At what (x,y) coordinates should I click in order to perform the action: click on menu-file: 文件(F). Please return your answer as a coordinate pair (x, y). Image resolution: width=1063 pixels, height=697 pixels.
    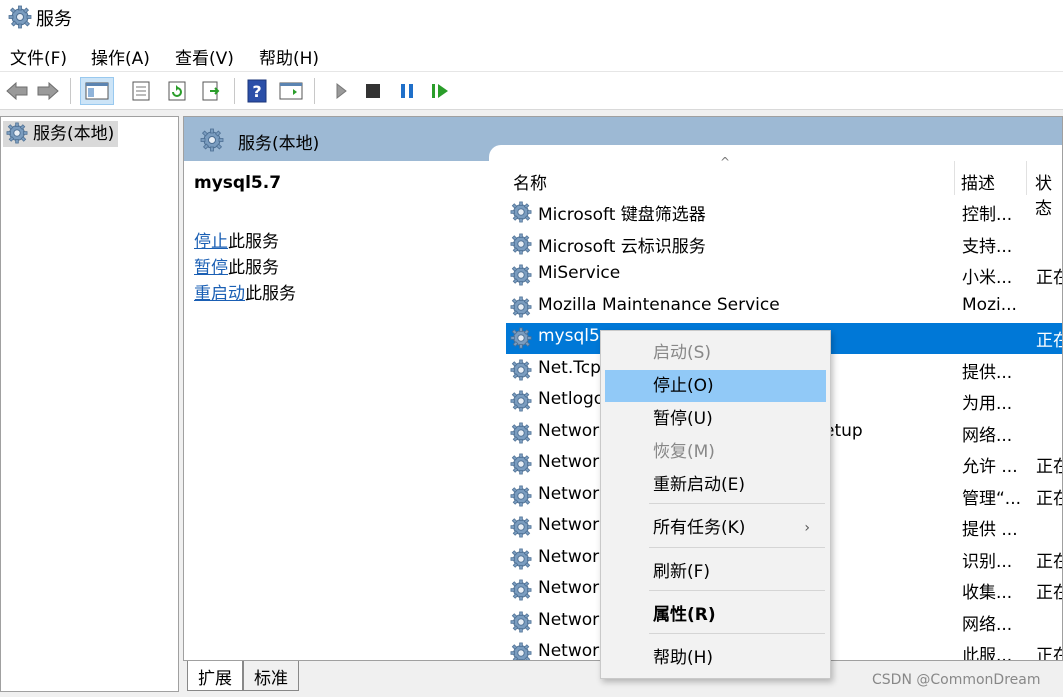
    Looking at the image, I should click on (38, 56).